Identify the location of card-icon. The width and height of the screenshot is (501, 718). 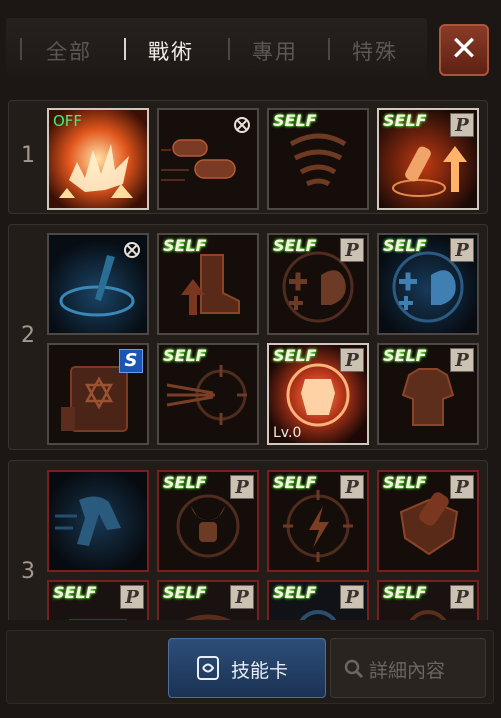
(208, 668).